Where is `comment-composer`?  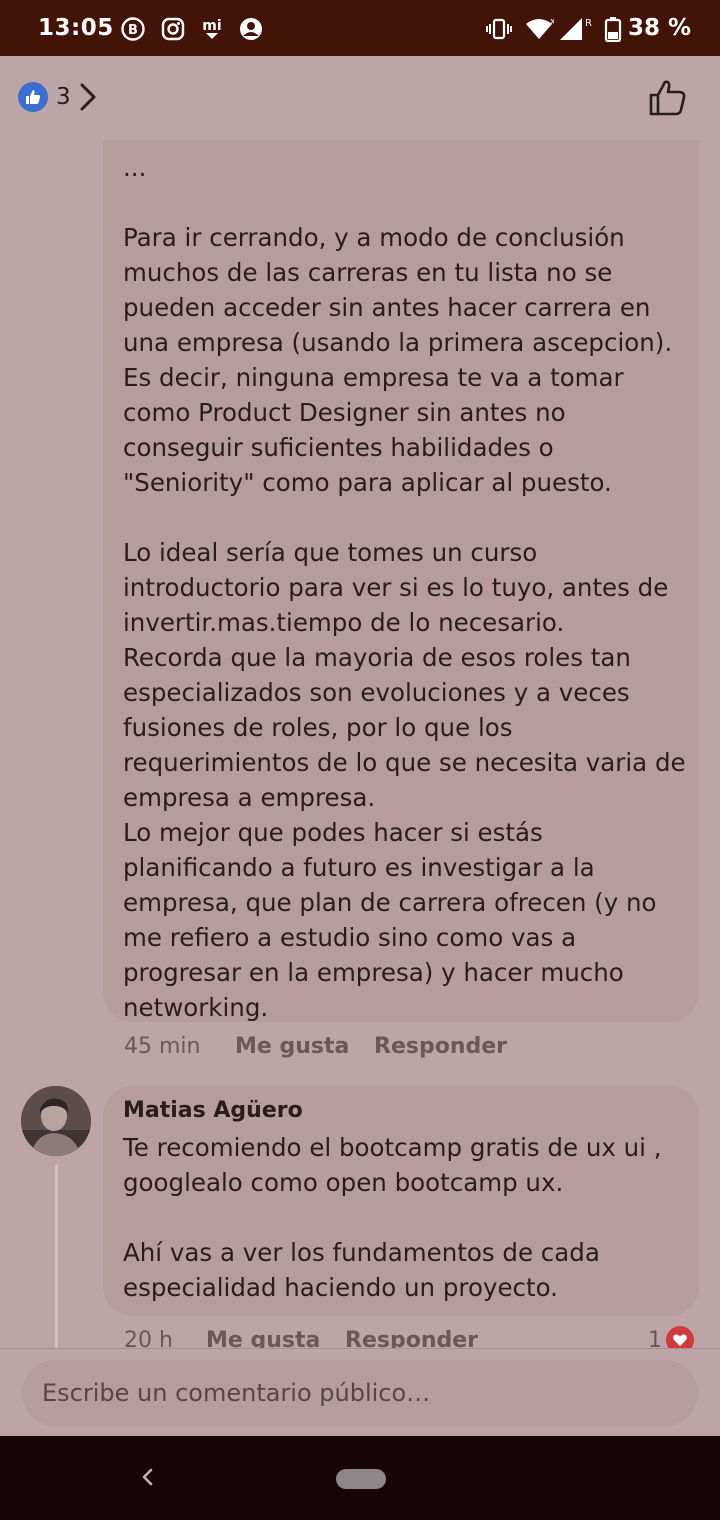
comment-composer is located at coordinates (360, 1393).